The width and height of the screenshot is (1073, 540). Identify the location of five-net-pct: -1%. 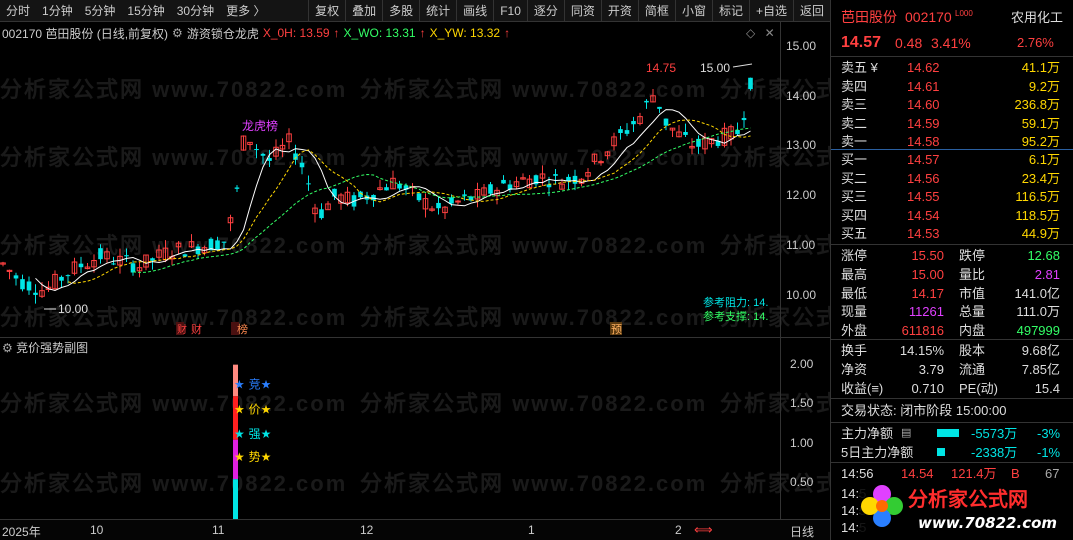
(1049, 452).